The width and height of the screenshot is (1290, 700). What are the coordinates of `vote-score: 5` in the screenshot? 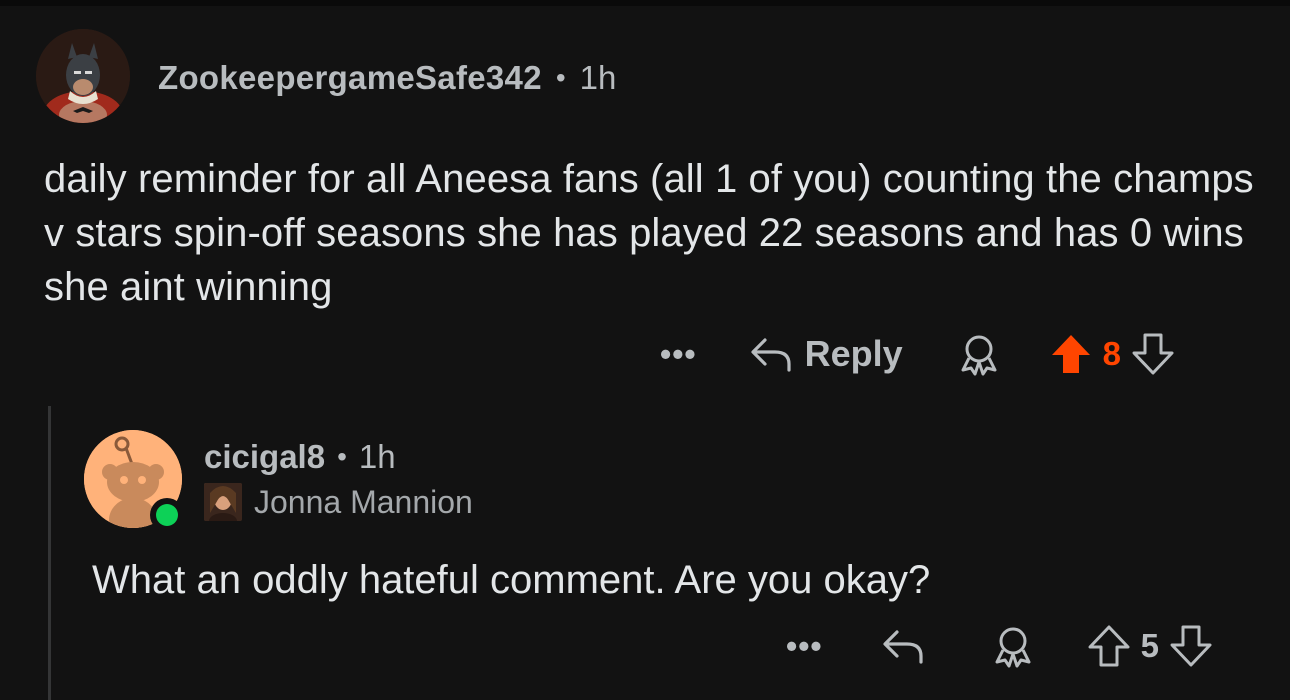 It's located at (1149, 645).